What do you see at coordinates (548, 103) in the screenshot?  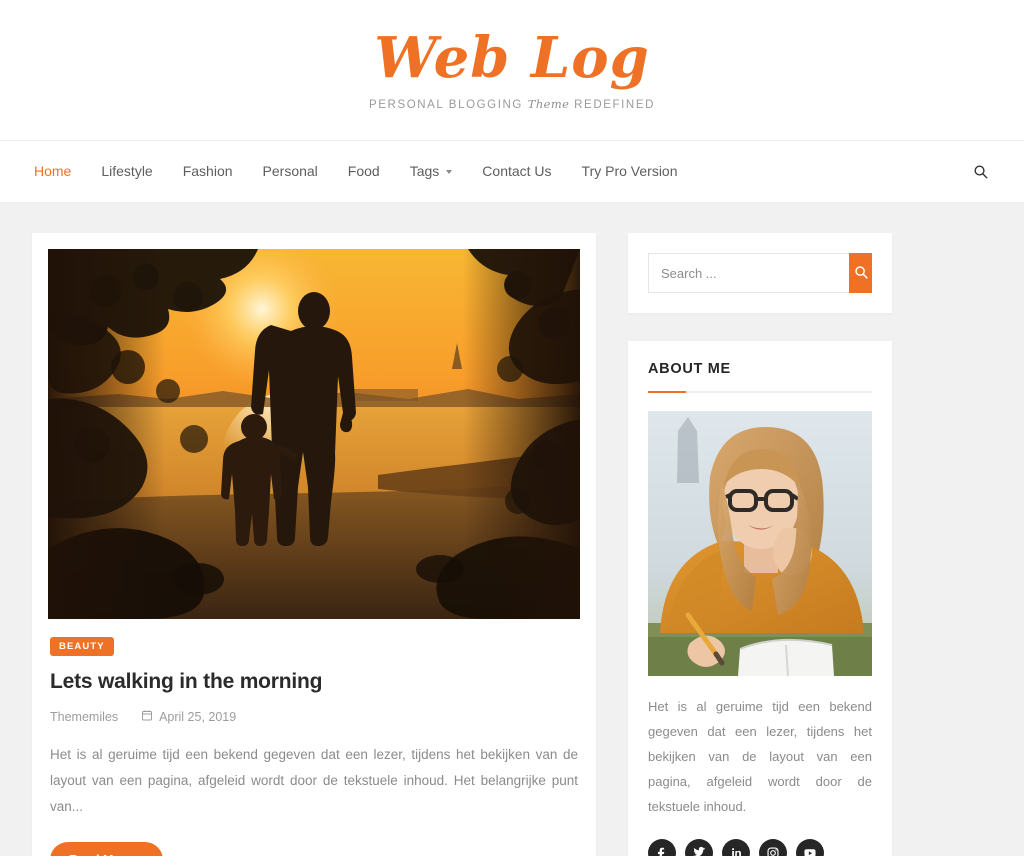 I see `tagline-emphasis: Theme` at bounding box center [548, 103].